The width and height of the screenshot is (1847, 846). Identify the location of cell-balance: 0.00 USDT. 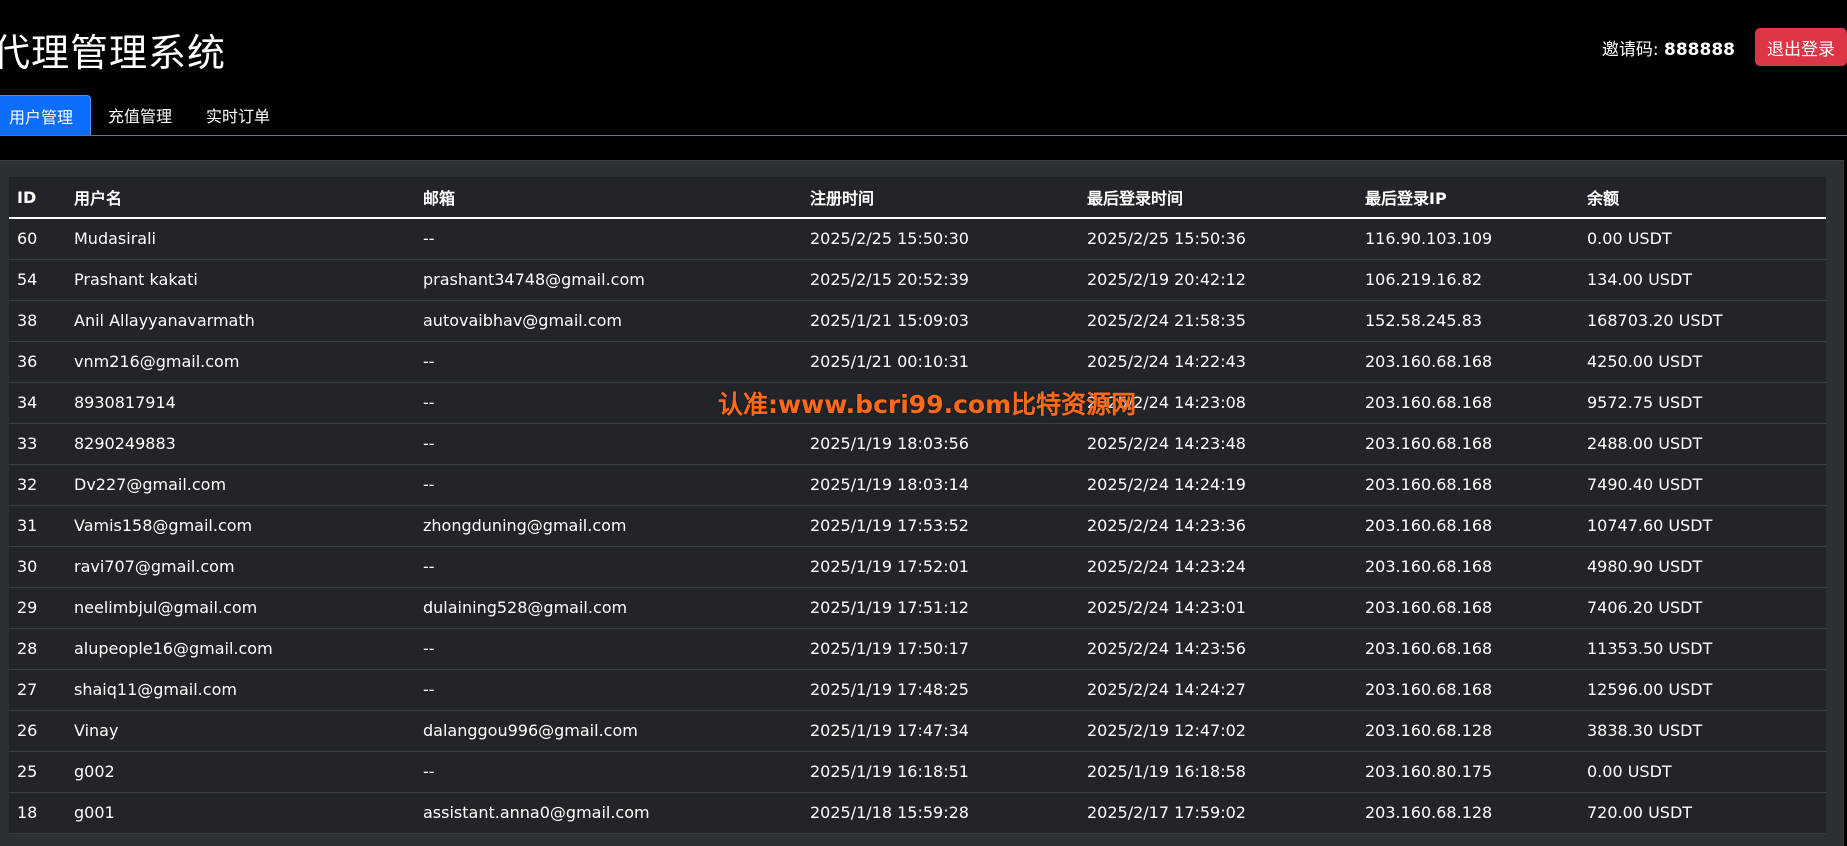
(1702, 239).